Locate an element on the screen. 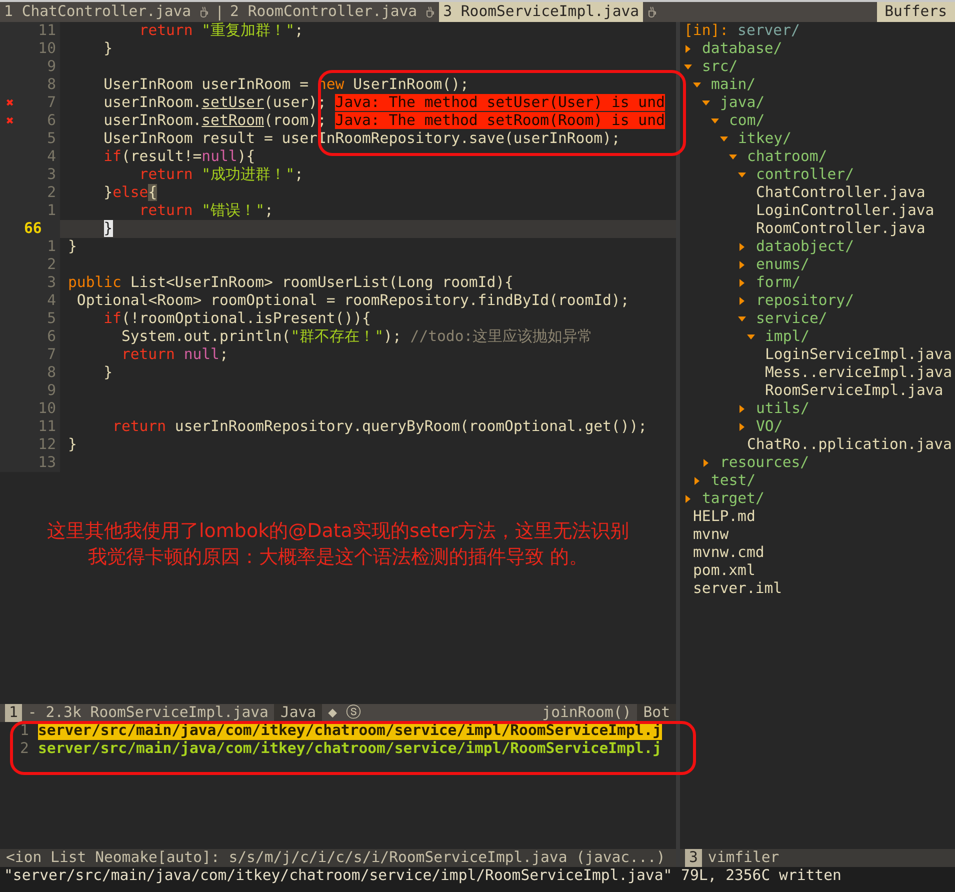 The width and height of the screenshot is (955, 892). line-number: 8 is located at coordinates (51, 373).